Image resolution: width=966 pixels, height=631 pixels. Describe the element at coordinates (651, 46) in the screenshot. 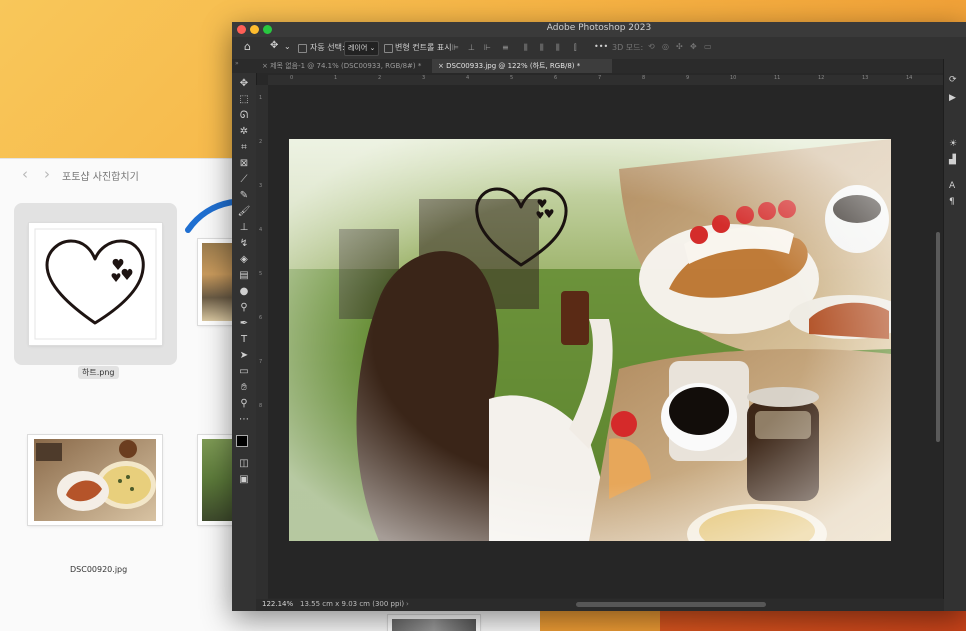

I see `3d-rotate-icon: ⟲` at that location.